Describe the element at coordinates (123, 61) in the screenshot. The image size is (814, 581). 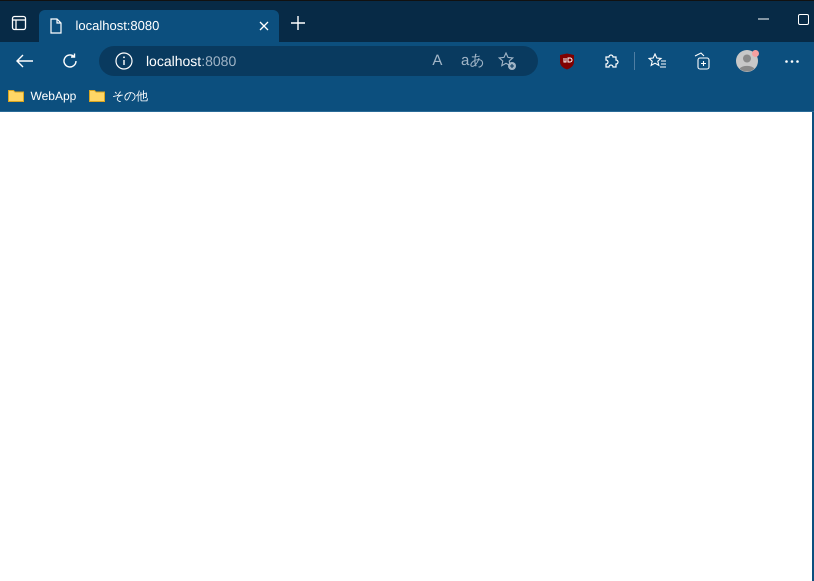
I see `info-icon` at that location.